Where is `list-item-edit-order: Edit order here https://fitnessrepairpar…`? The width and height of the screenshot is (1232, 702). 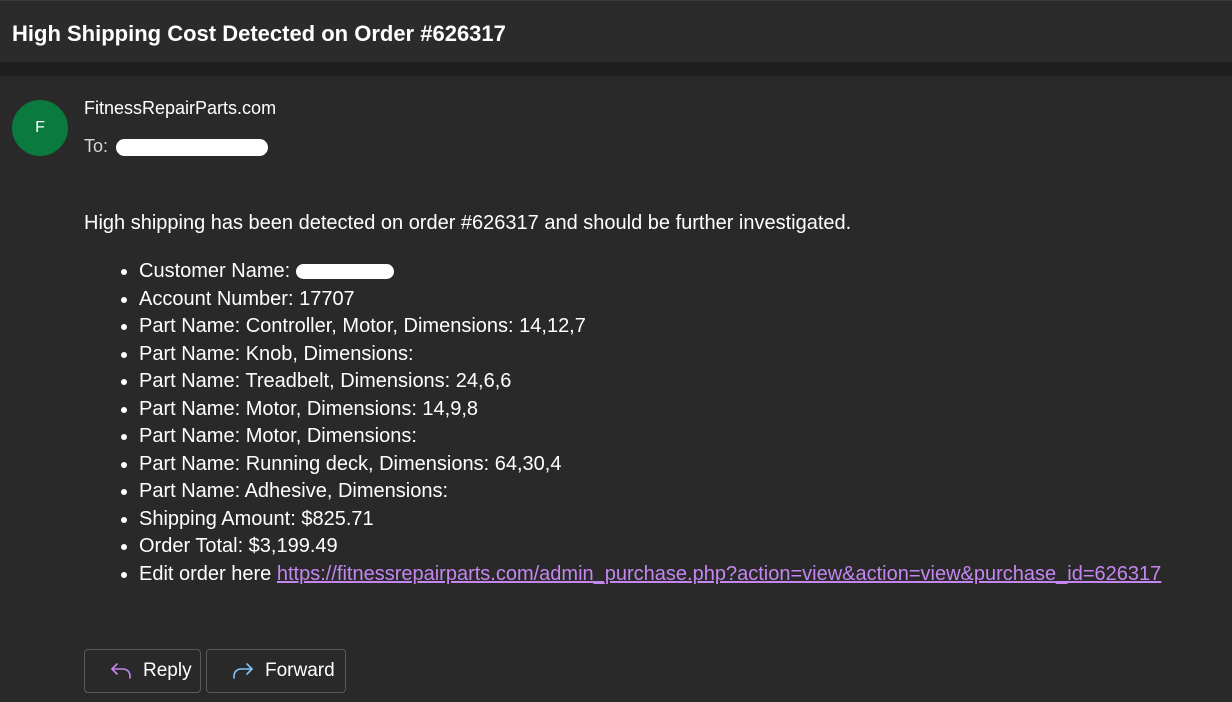 list-item-edit-order: Edit order here https://fitnessrepairpar… is located at coordinates (650, 575).